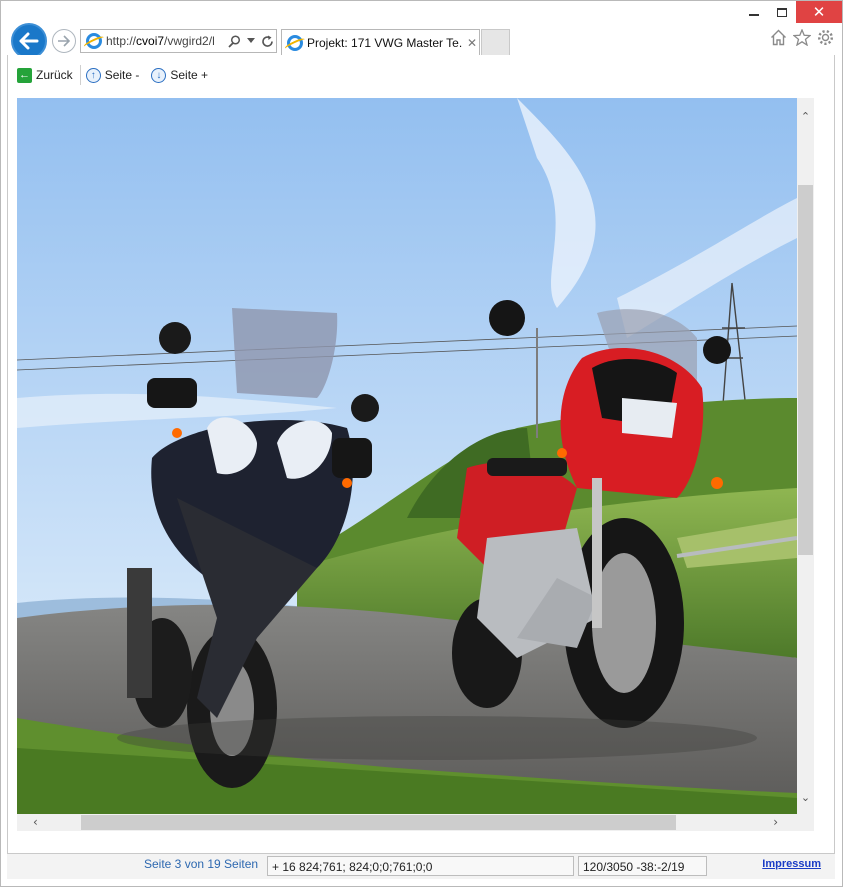 The width and height of the screenshot is (843, 887). I want to click on scroll-down-arrow-icon: ⌄, so click(805, 797).